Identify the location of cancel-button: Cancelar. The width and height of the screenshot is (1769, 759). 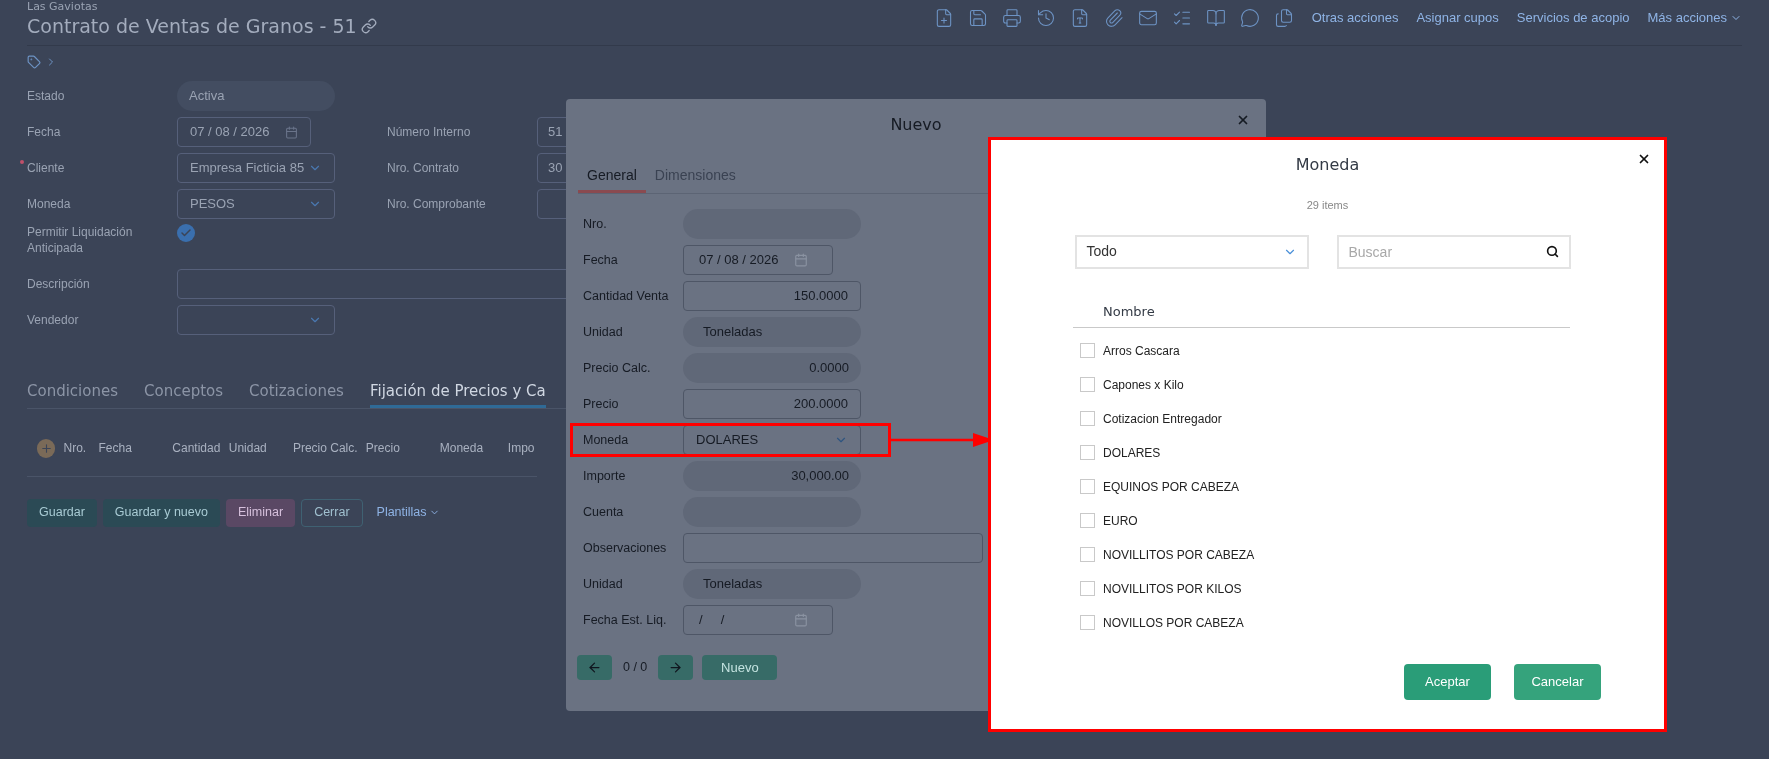
(1557, 681).